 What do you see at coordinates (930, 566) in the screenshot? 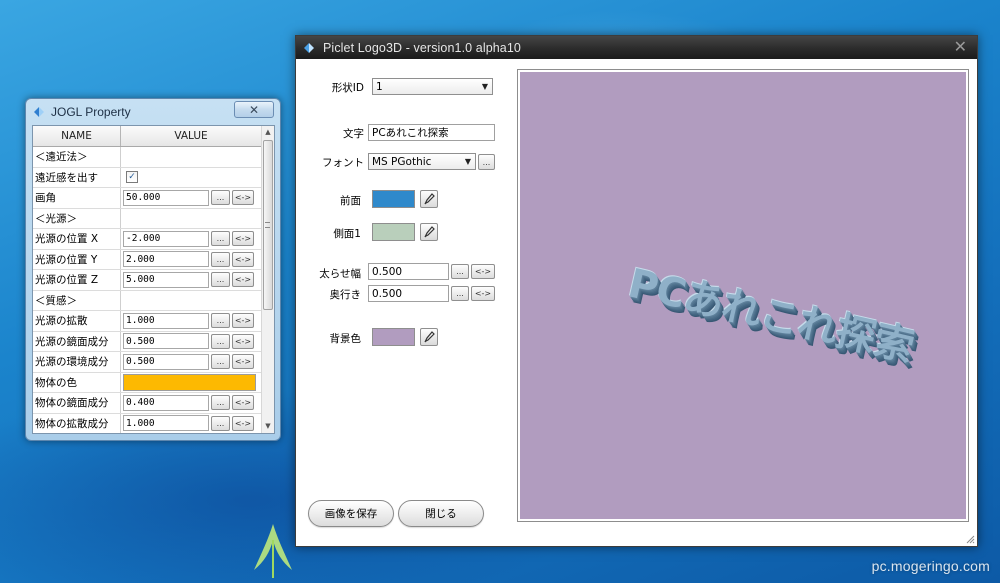
I see `watermark-text: pc.mogeringo.com` at bounding box center [930, 566].